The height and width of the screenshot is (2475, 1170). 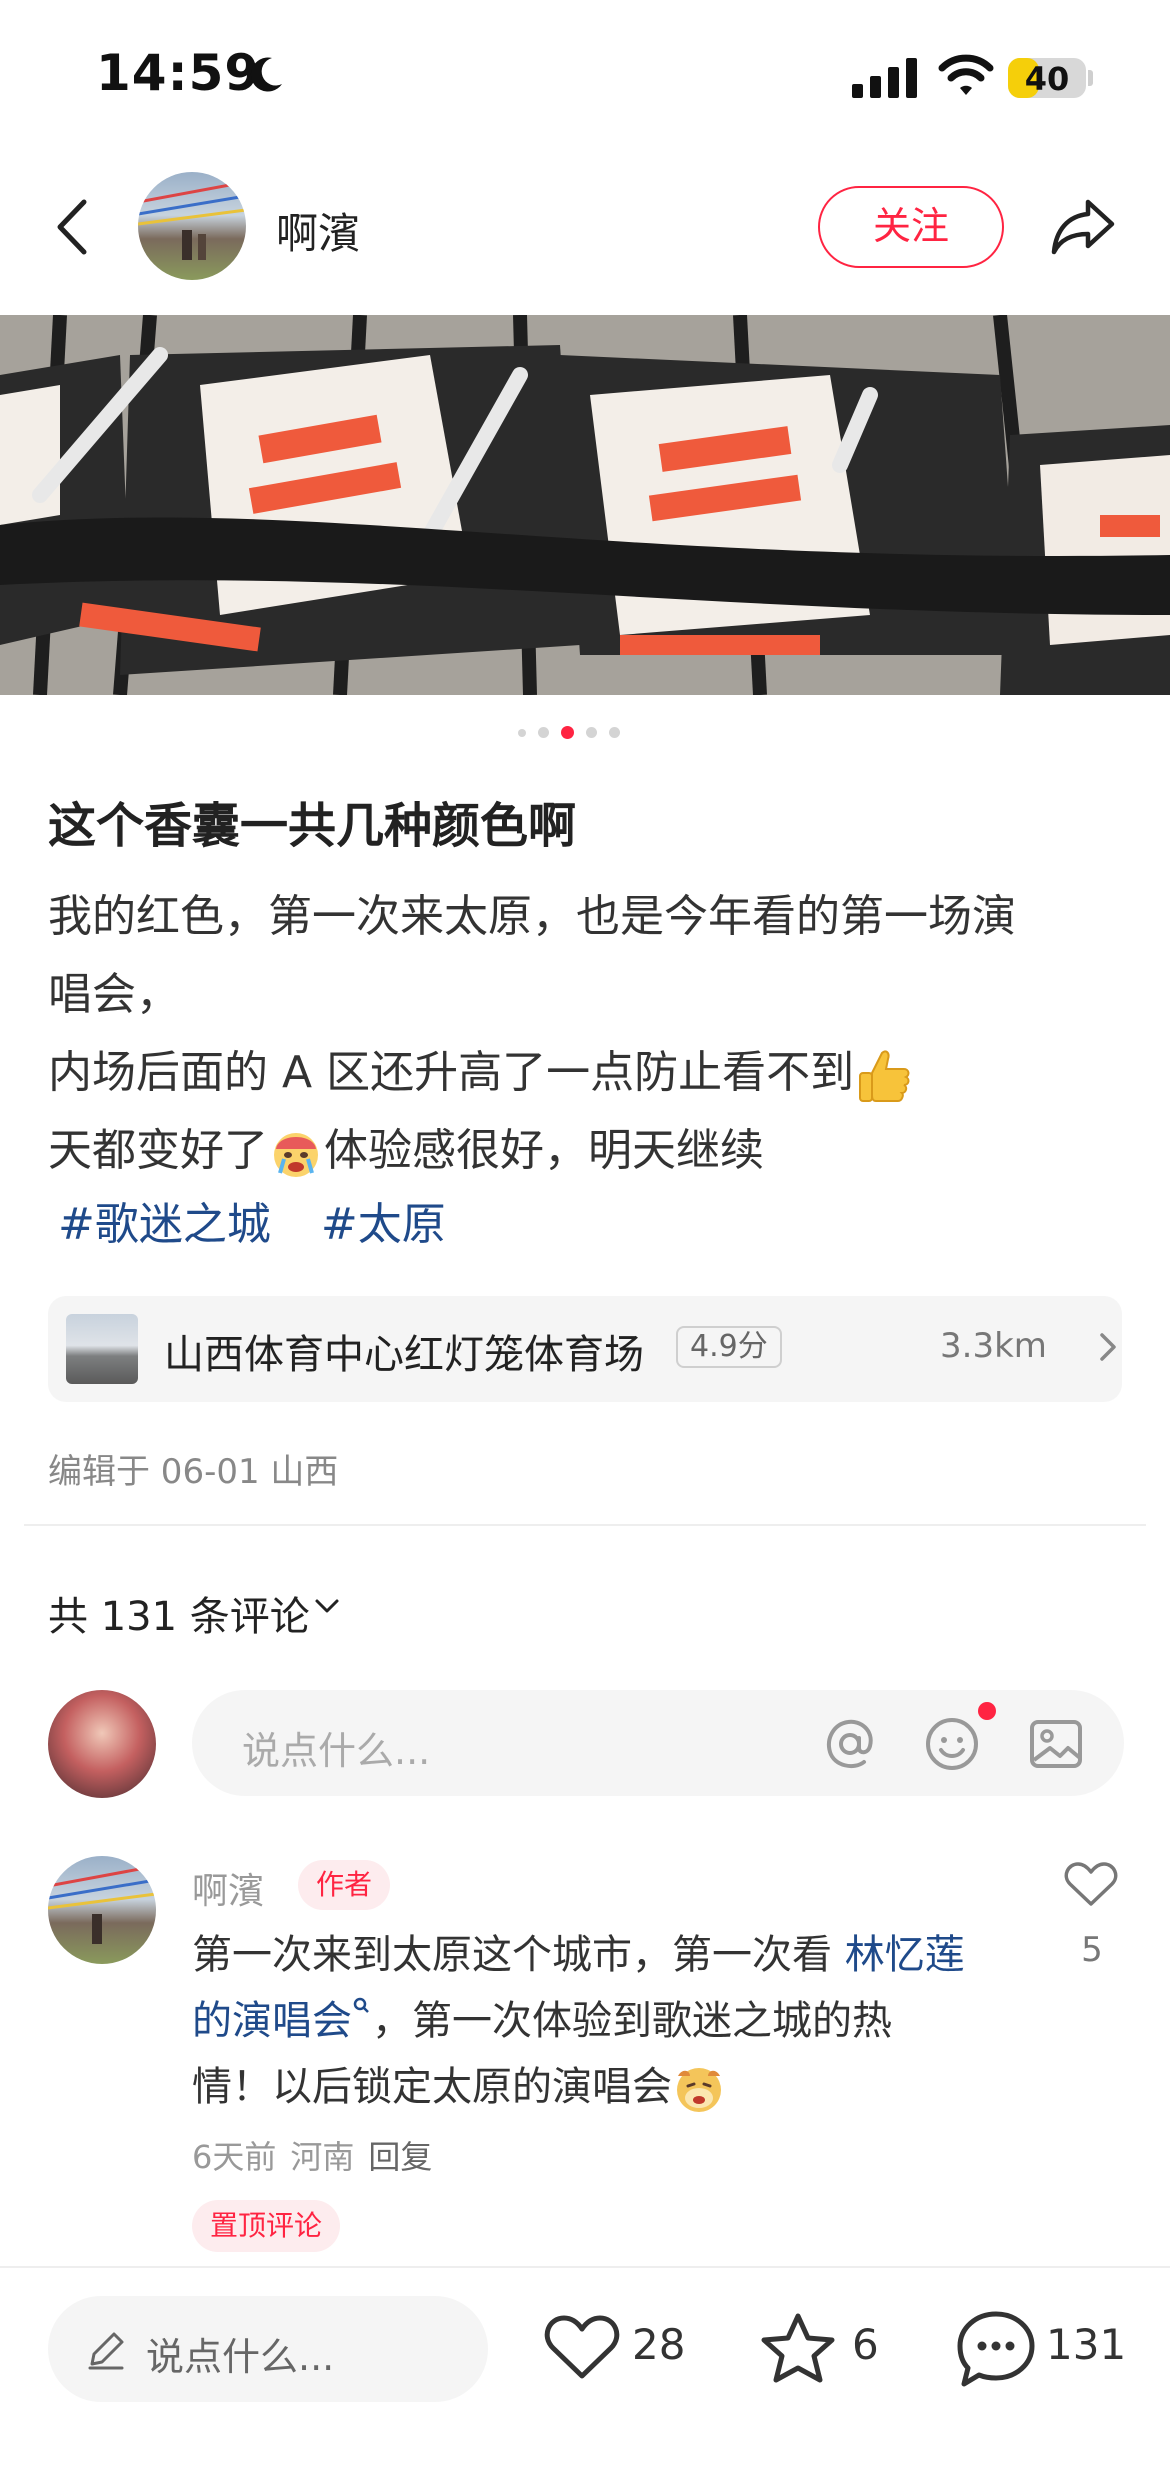 I want to click on share-icon, so click(x=1083, y=226).